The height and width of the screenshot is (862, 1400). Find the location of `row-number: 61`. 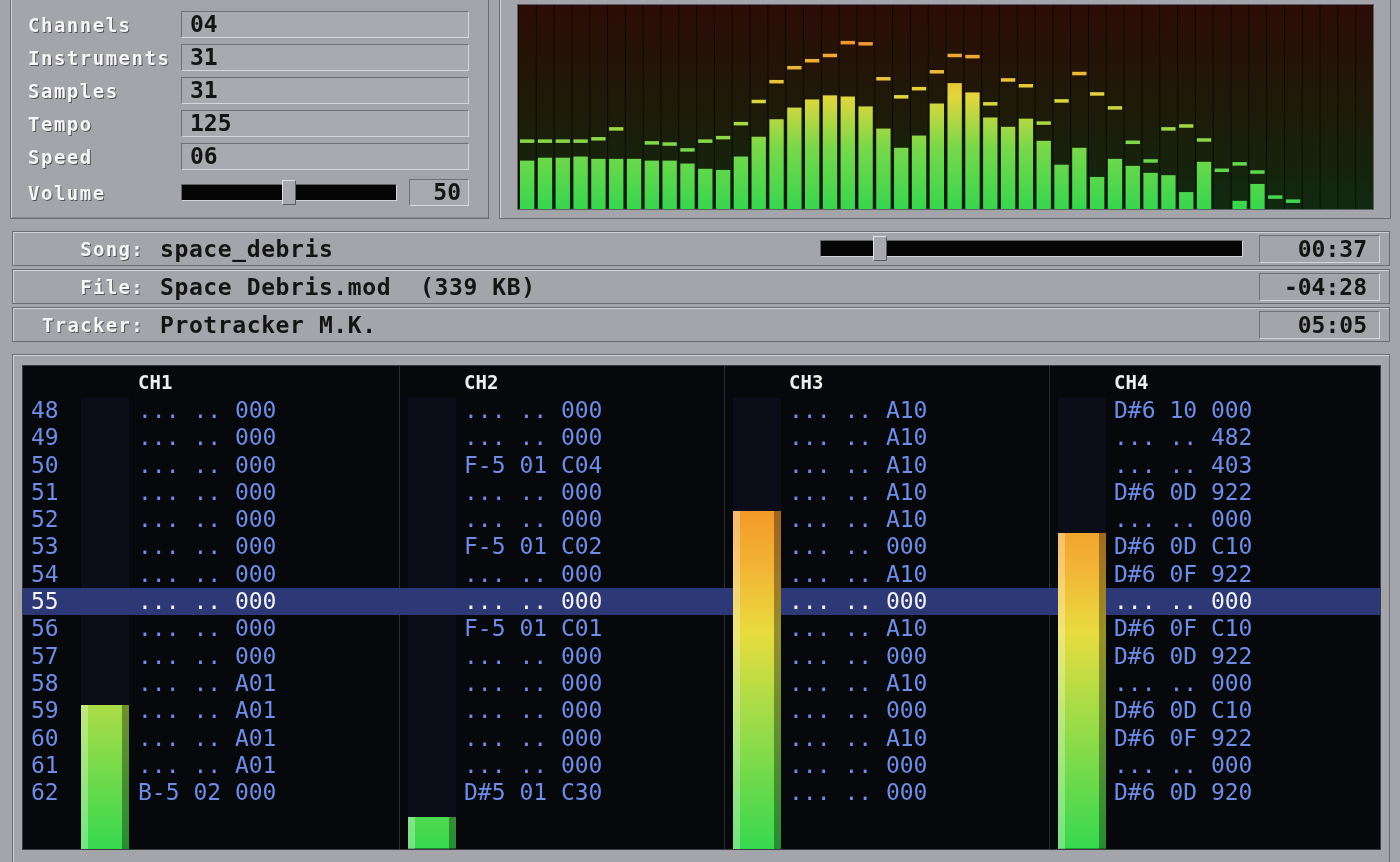

row-number: 61 is located at coordinates (45, 764).